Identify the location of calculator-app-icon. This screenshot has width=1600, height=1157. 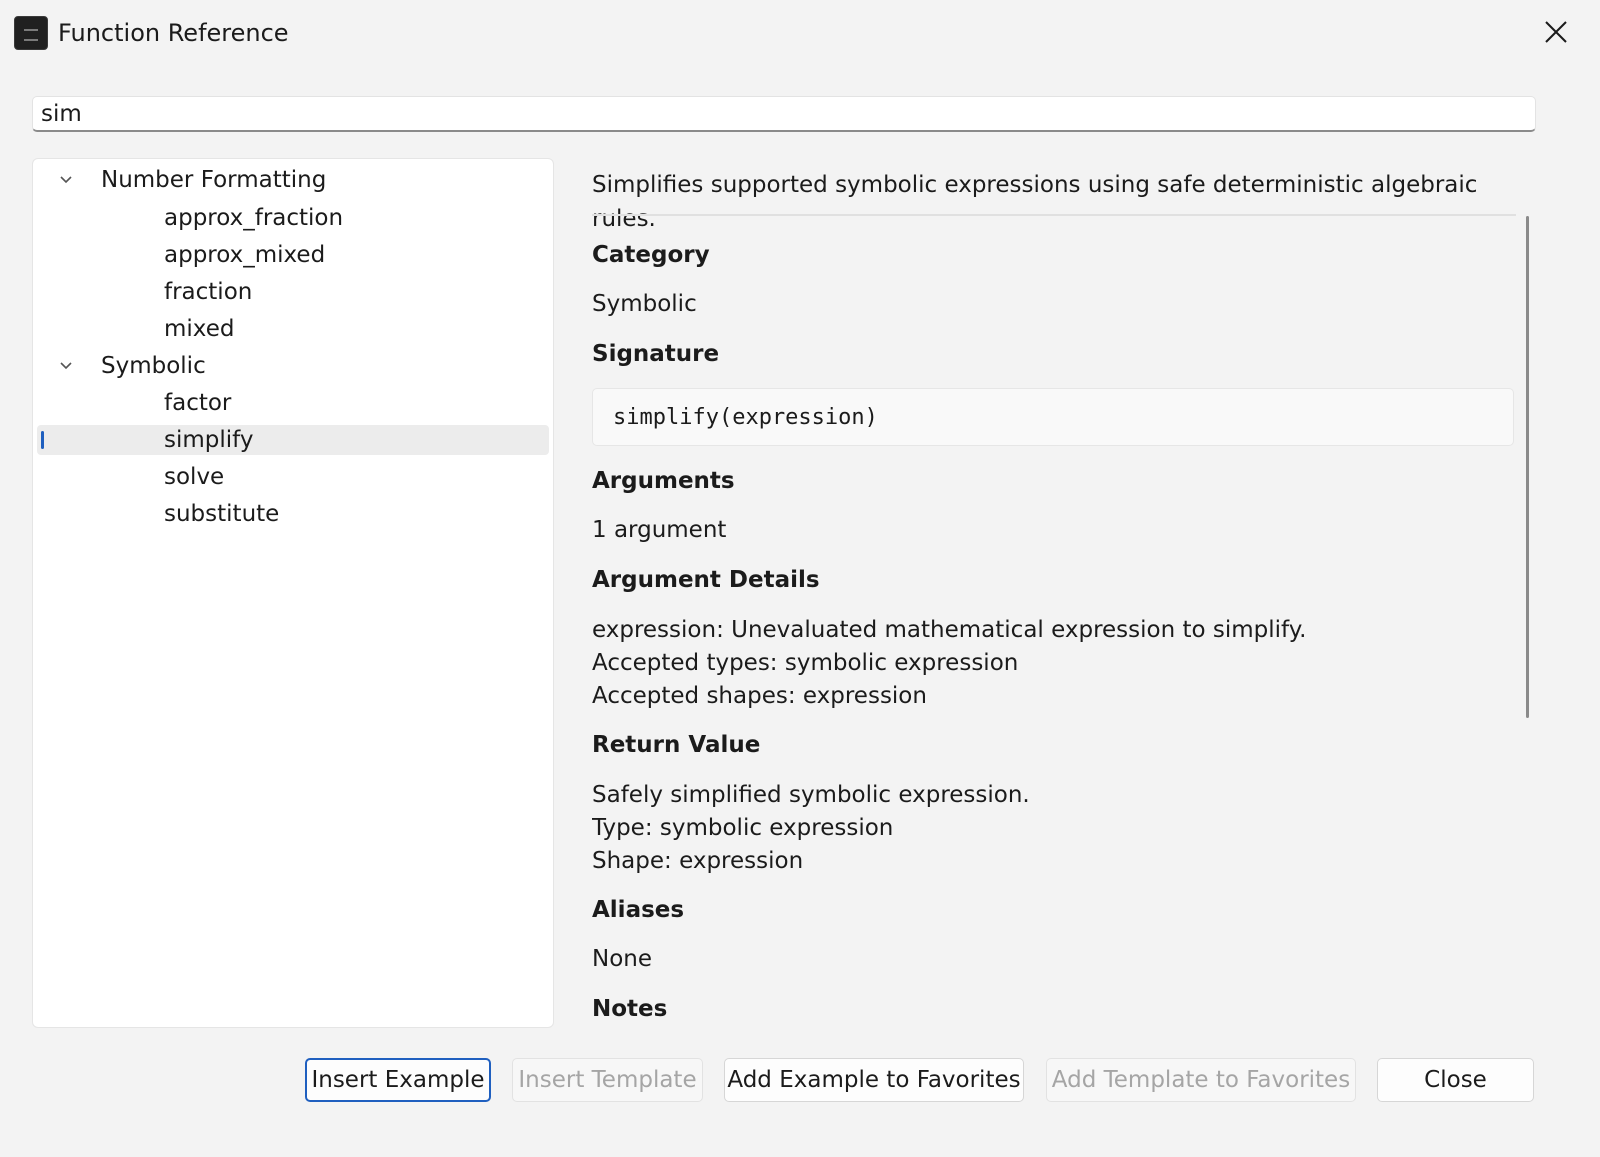
(31, 33).